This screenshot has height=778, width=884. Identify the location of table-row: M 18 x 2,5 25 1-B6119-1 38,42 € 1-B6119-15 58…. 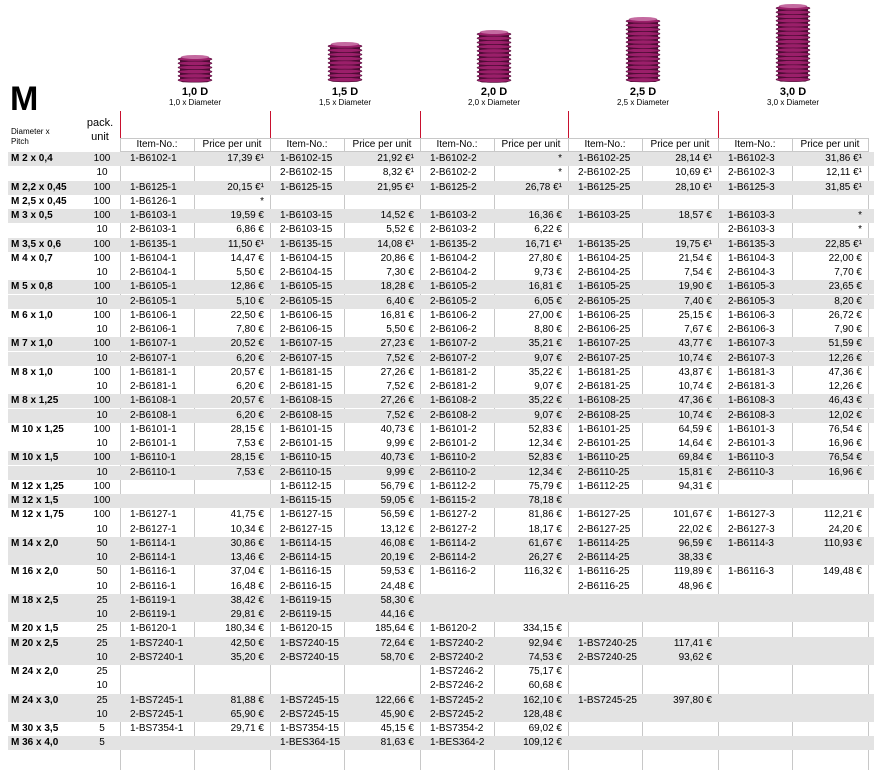
(441, 600).